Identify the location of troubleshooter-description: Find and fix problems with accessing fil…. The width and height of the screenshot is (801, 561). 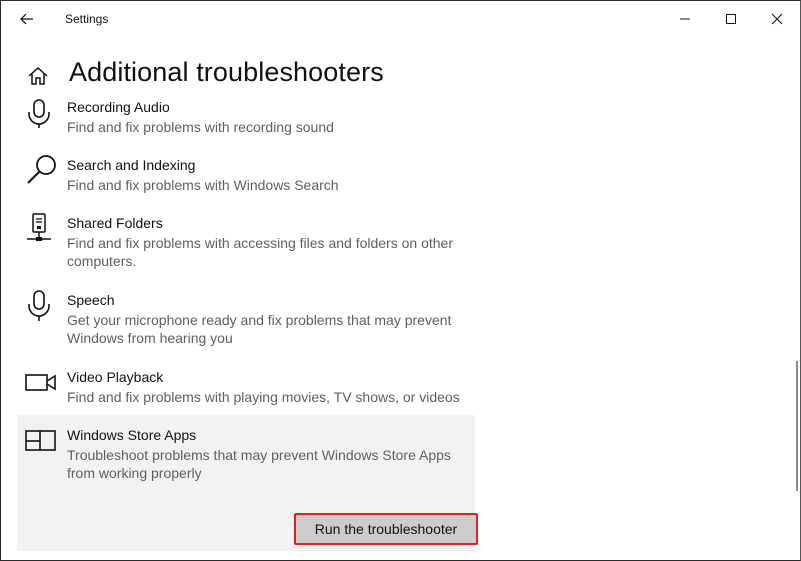
(260, 252).